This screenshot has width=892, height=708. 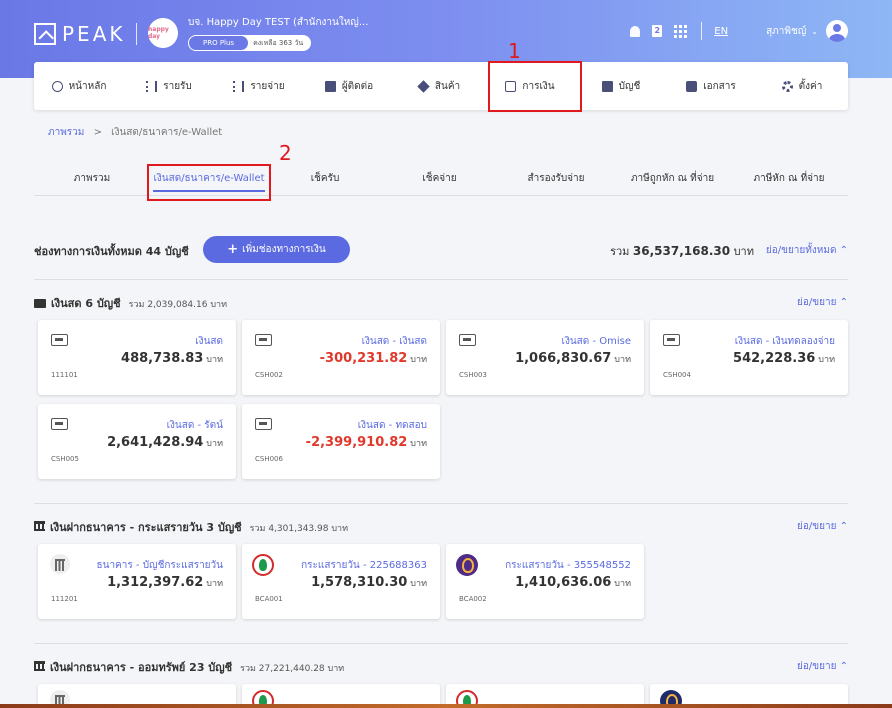 I want to click on tab-tax-withheld: ภาษีหัก ณ ที่จ่าย, so click(x=789, y=179).